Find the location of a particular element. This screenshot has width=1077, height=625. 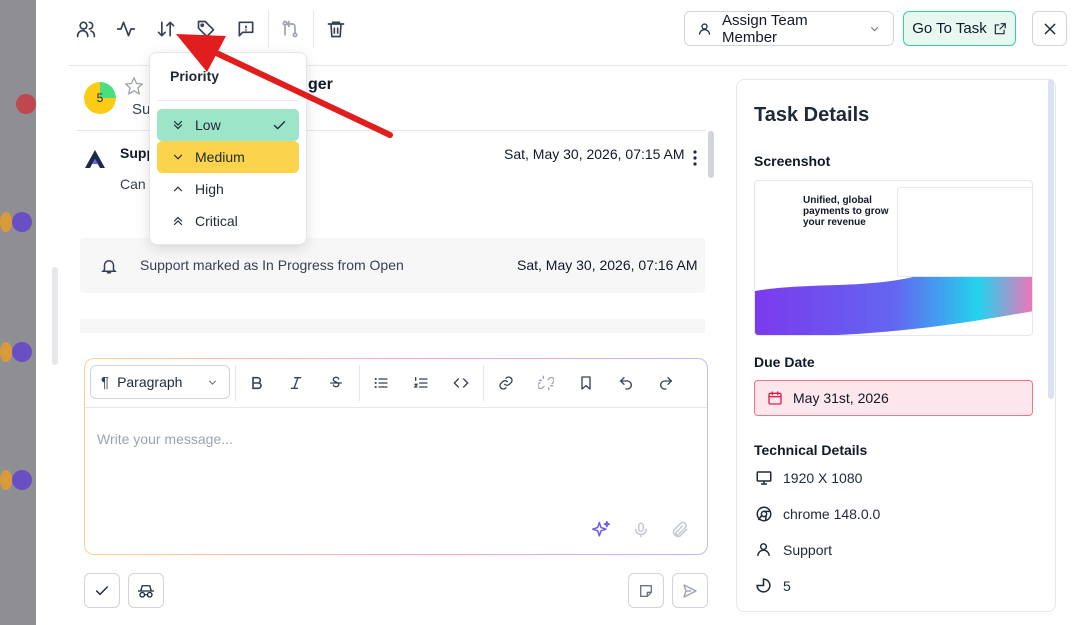

priority-value: 5 is located at coordinates (787, 585).